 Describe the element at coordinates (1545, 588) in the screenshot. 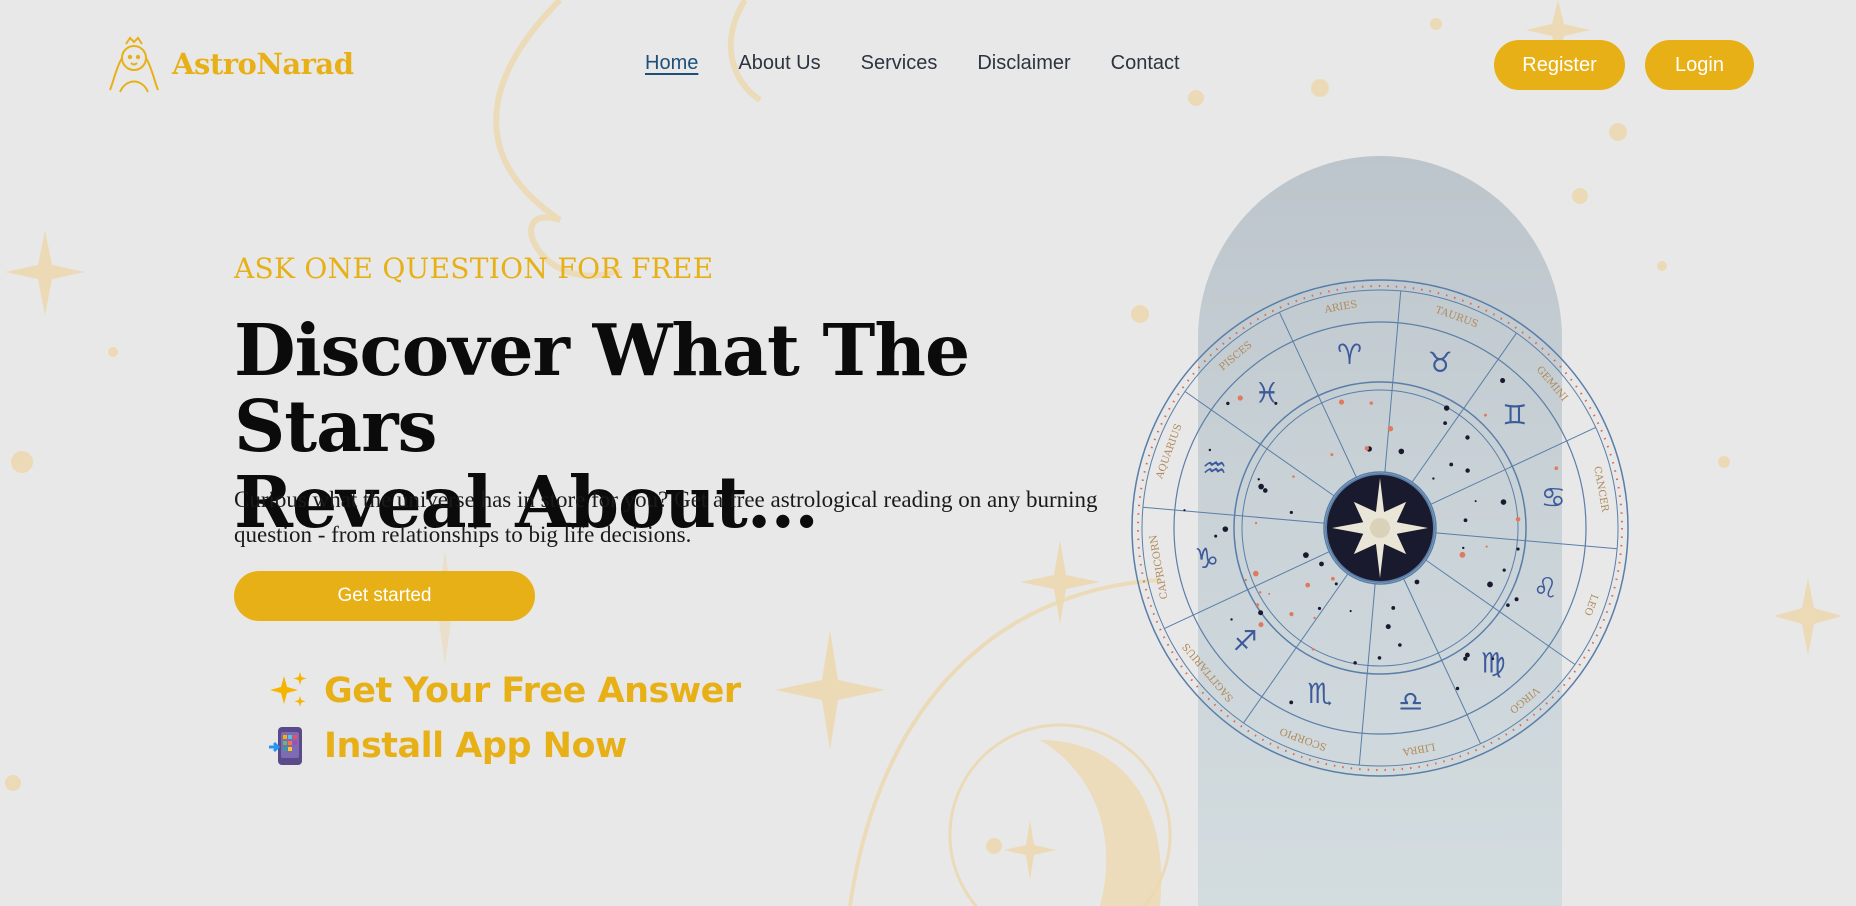

I see `zodiac-glyph-icon: ♌` at that location.